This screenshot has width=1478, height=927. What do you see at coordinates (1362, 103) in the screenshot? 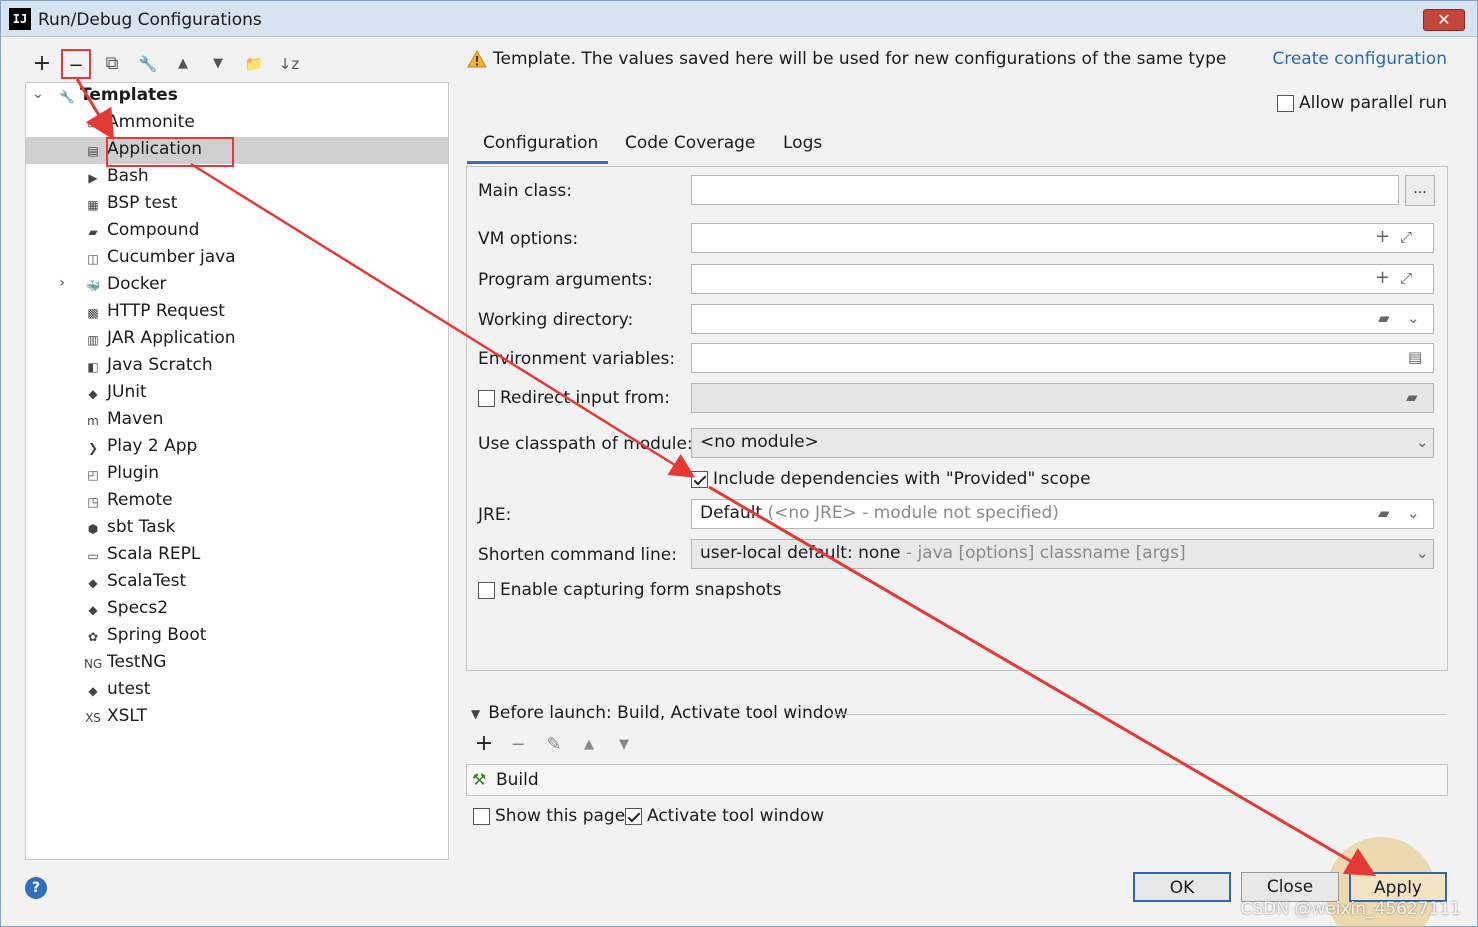
I see `allow-parallel-run: Allow parallel run` at bounding box center [1362, 103].